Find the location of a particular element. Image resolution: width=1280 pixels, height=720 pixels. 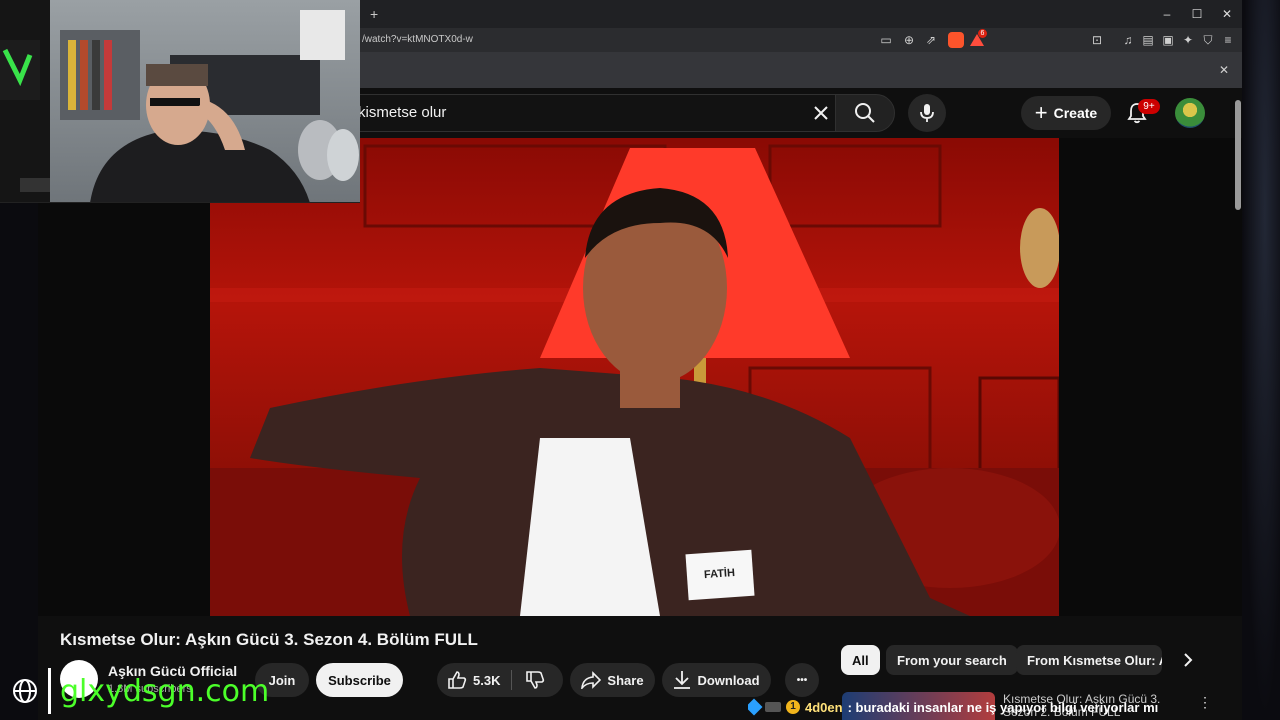

download-button: Download is located at coordinates (716, 680).